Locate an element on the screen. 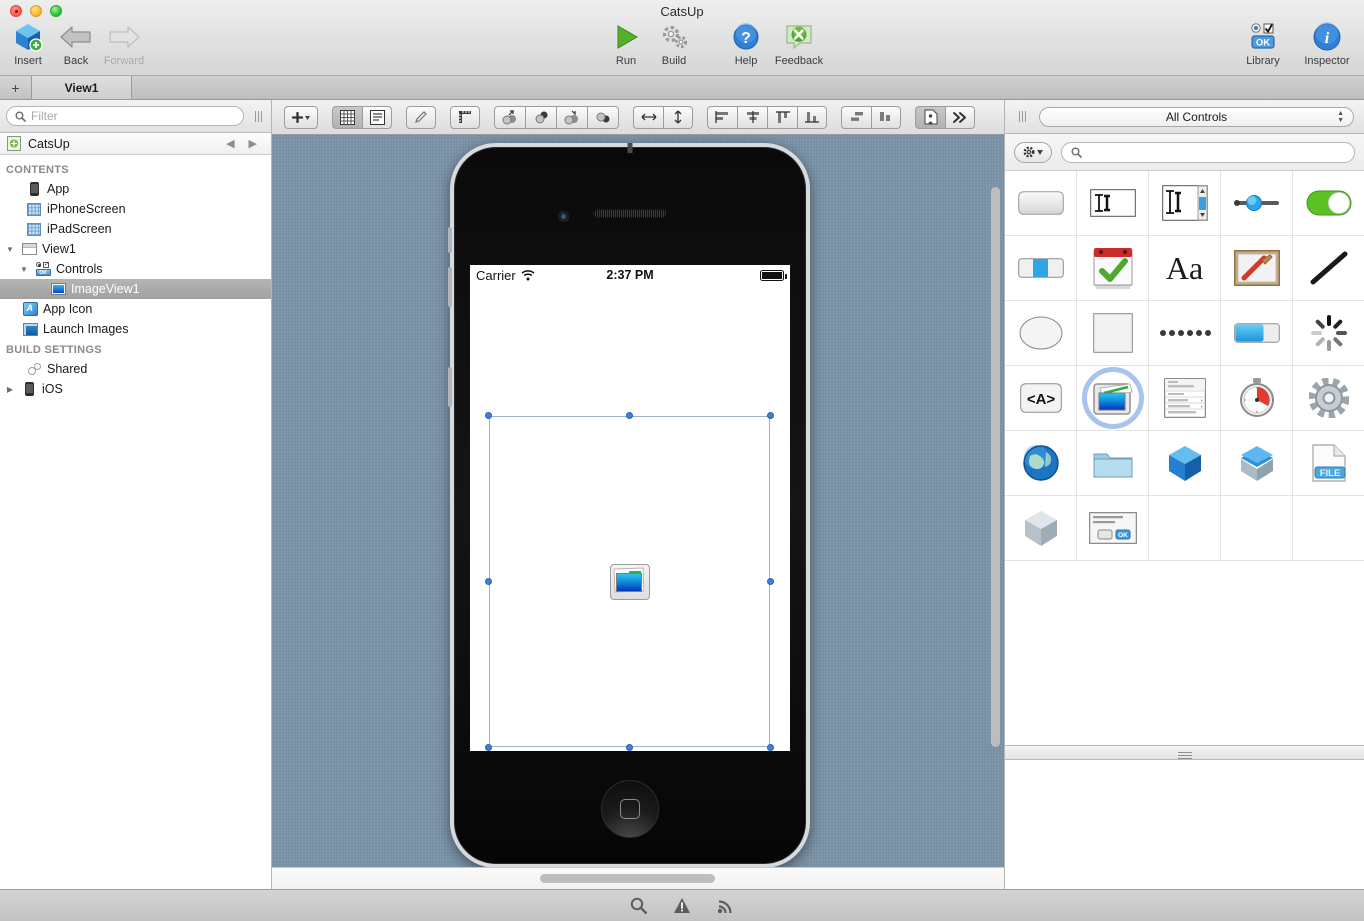 This screenshot has width=1364, height=921. tree-item-controls: ▼ ✓ OK Controls is located at coordinates (135, 269).